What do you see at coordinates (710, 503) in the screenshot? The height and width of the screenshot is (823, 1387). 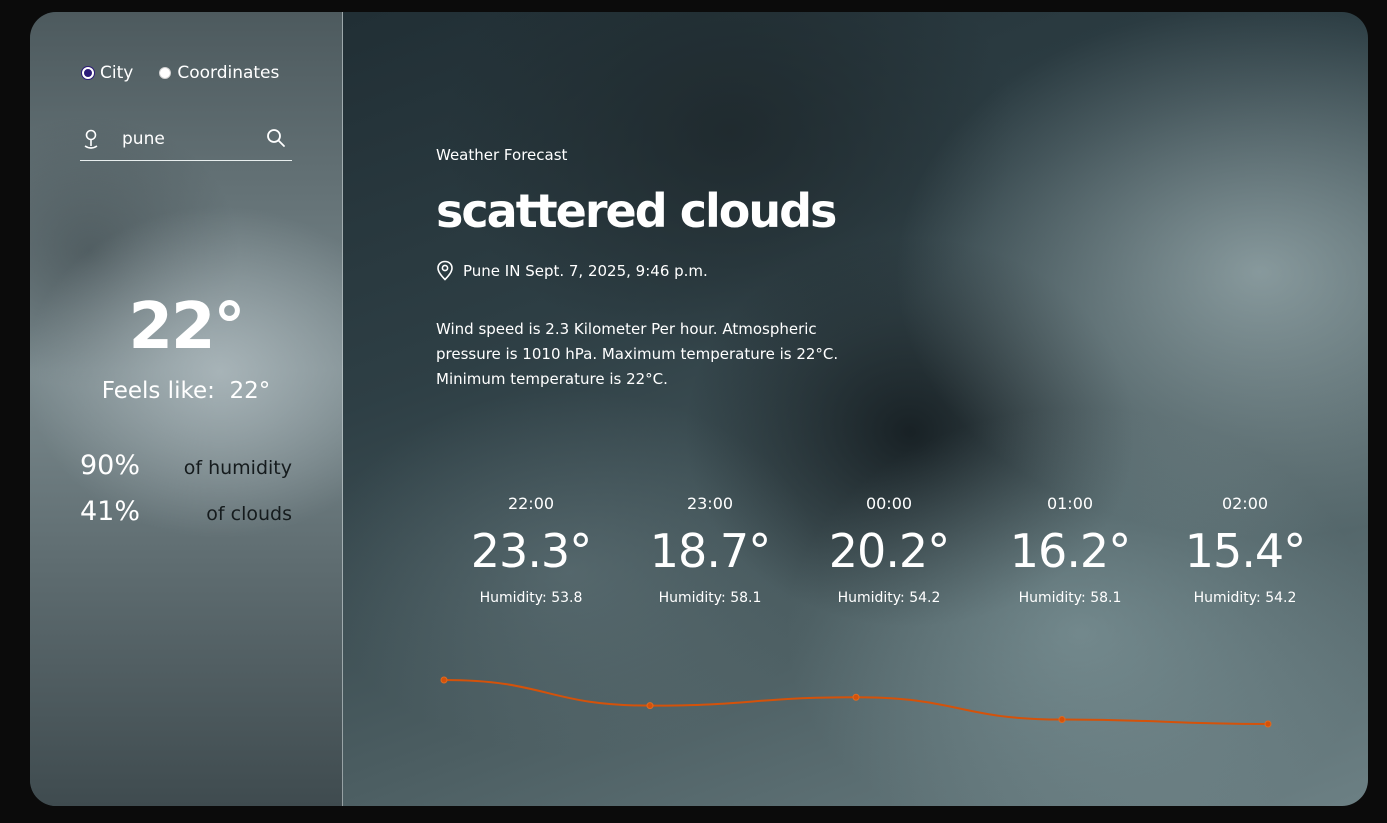 I see `hour-time: 23:00` at bounding box center [710, 503].